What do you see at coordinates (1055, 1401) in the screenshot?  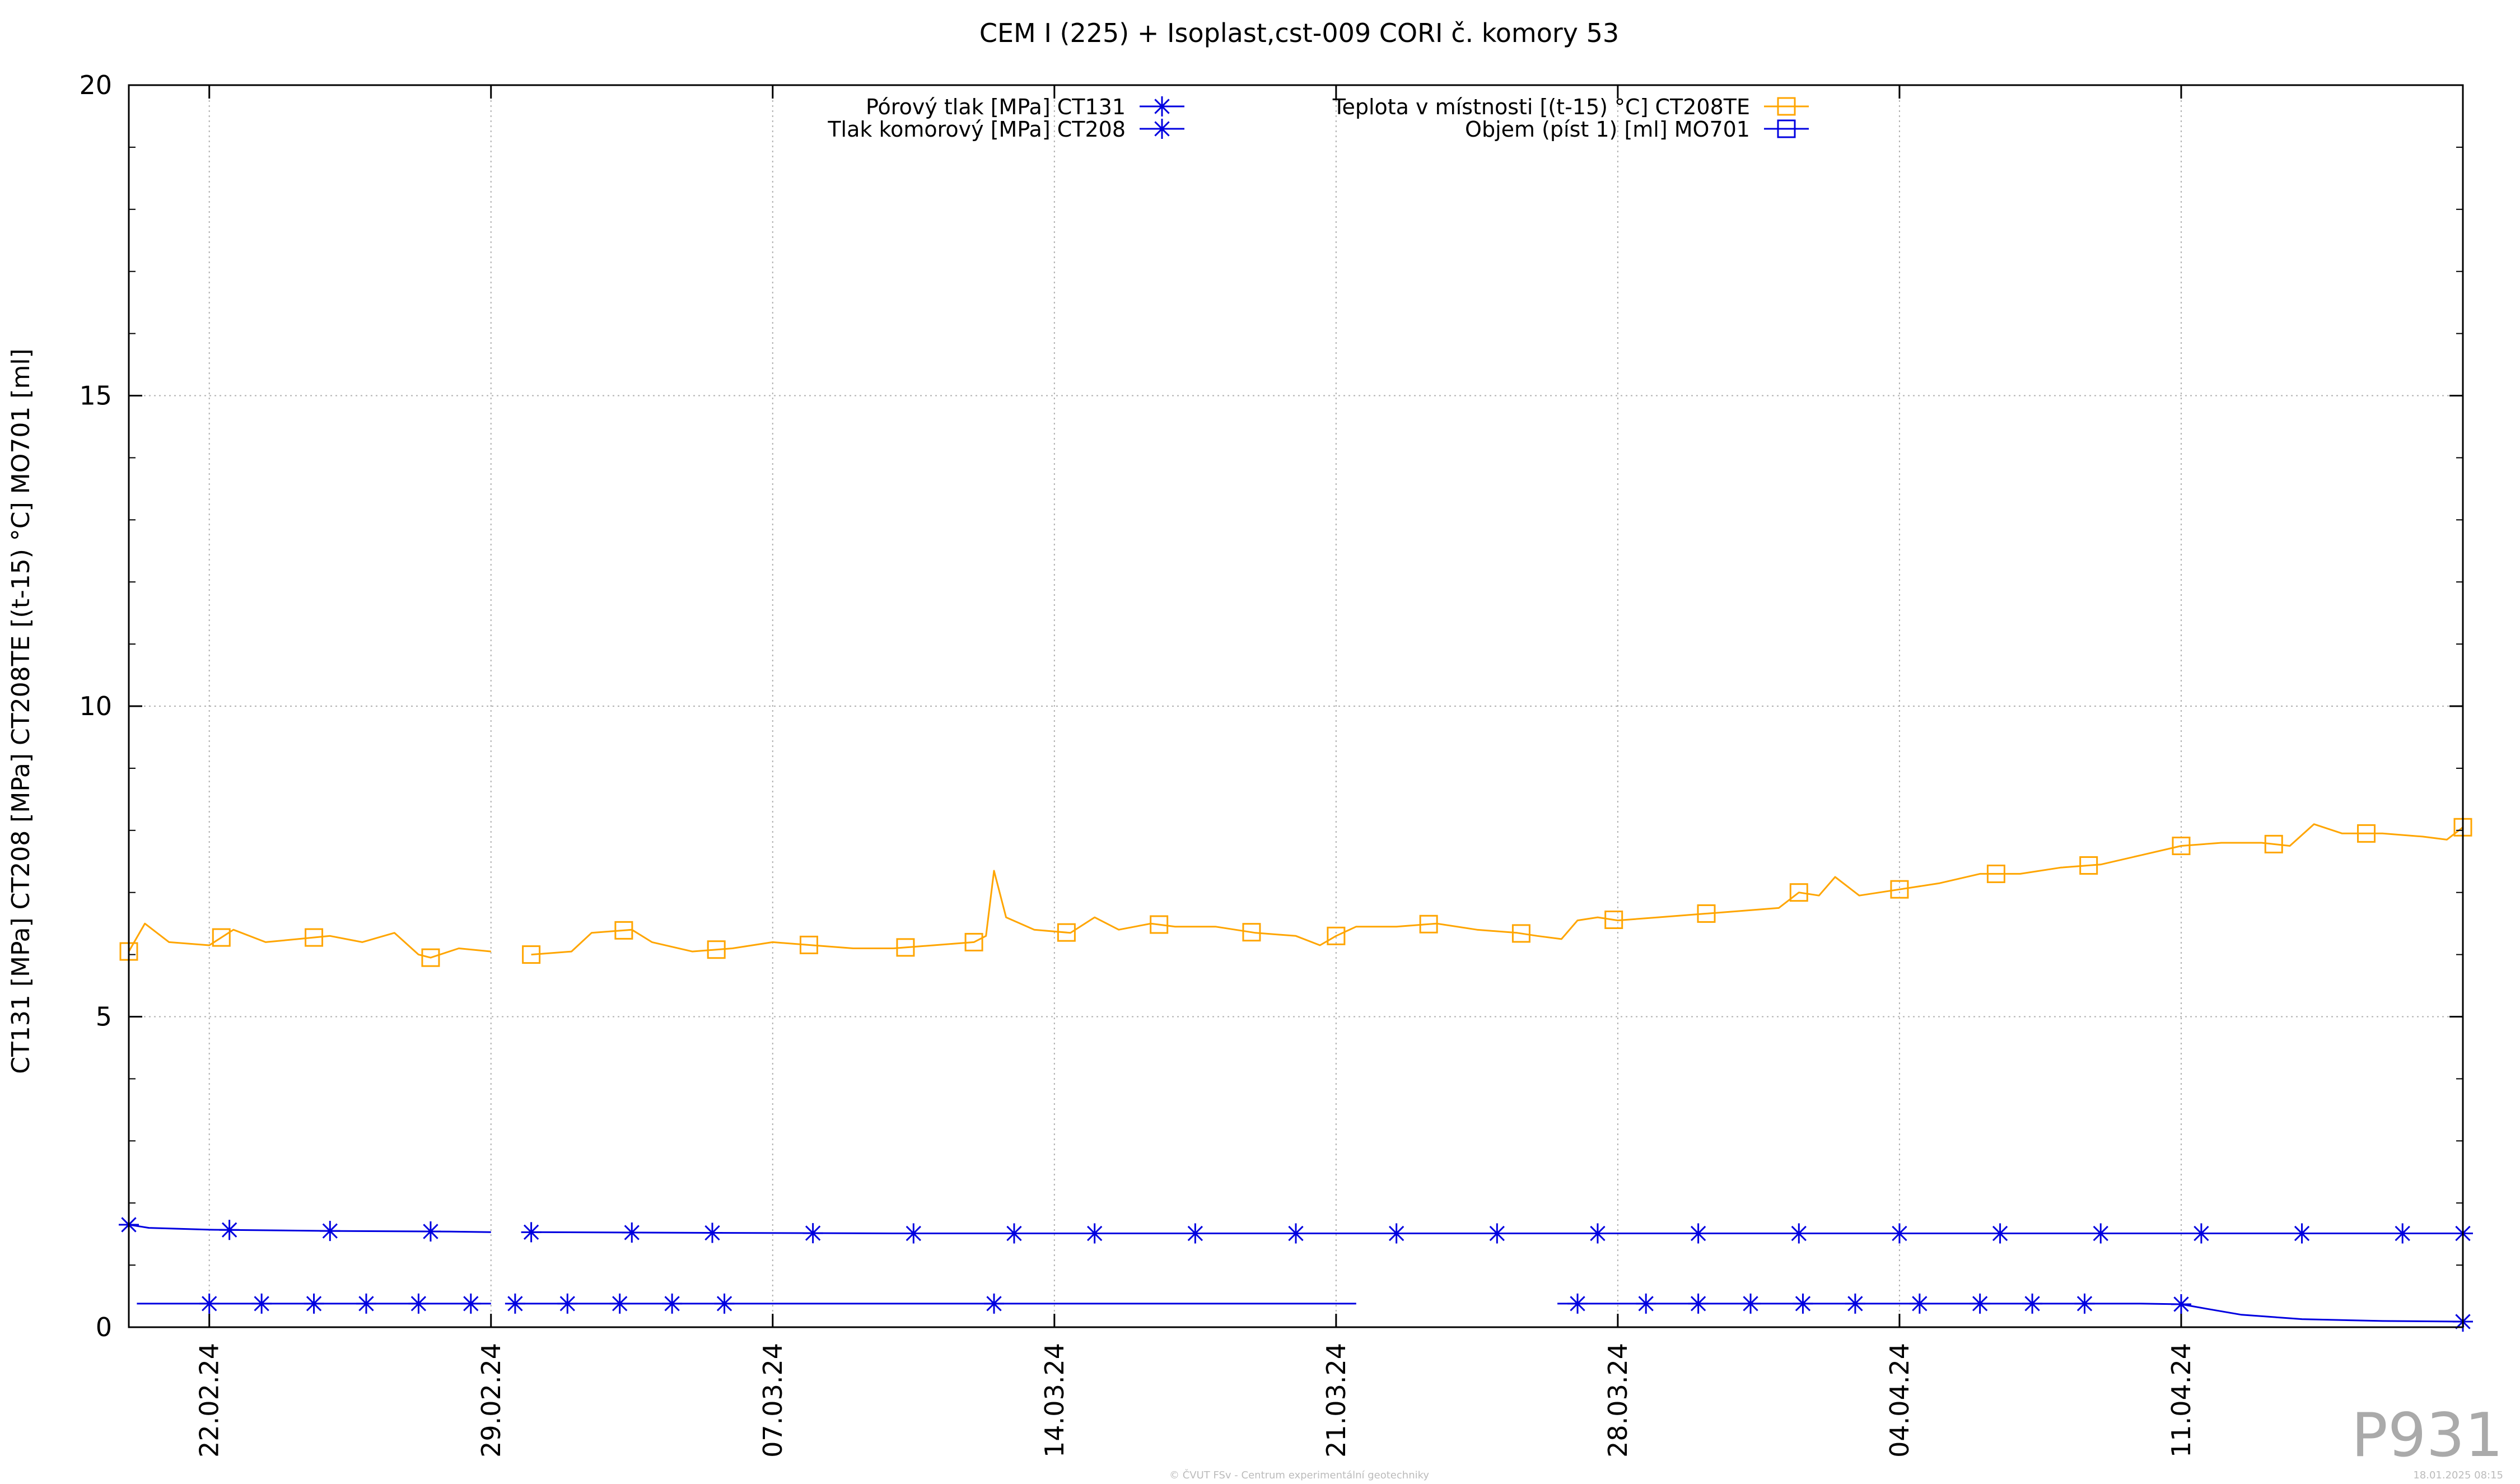 I see `x-tick-label: 14.03.24` at bounding box center [1055, 1401].